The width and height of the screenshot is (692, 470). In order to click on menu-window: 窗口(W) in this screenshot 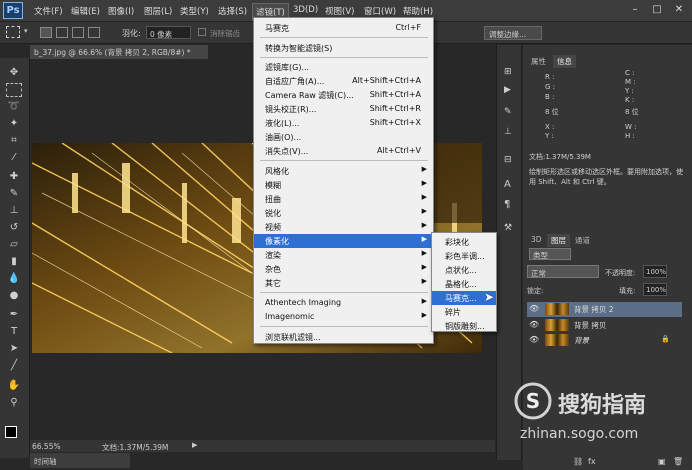, I will do `click(380, 11)`.